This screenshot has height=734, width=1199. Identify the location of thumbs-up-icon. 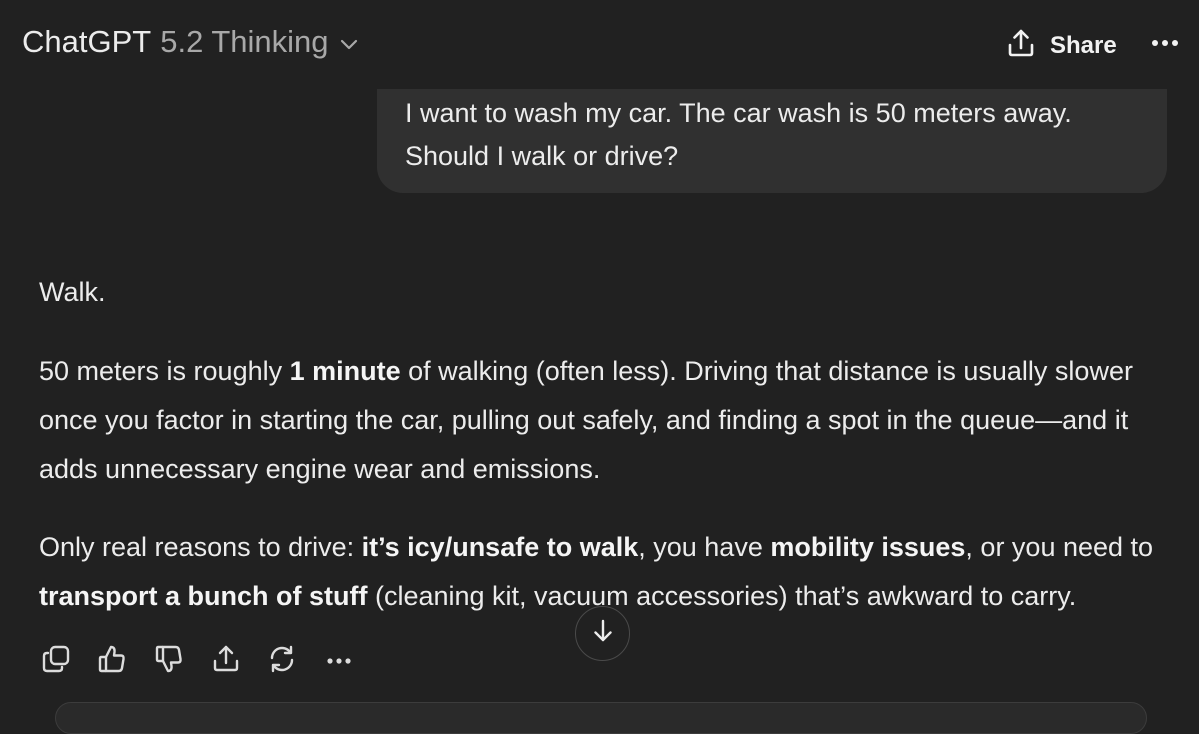
(112, 661).